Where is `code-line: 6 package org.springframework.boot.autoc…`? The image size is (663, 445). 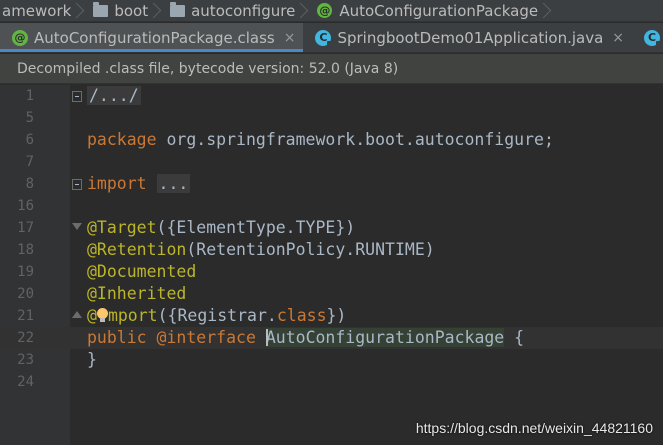
code-line: 6 package org.springframework.boot.autoc… is located at coordinates (331, 140).